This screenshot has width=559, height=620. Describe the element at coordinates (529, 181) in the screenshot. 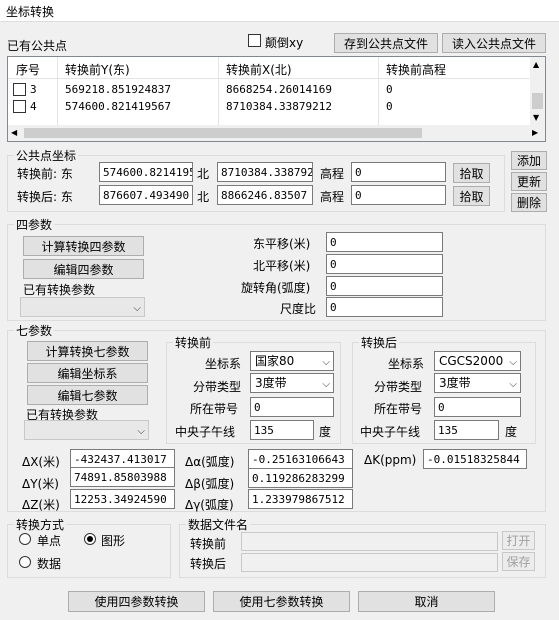

I see `update-button: 更新` at that location.